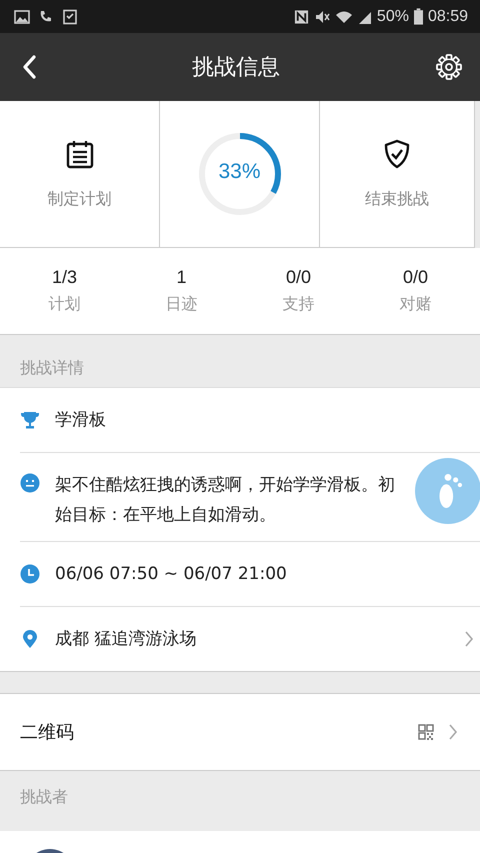  What do you see at coordinates (240, 732) in the screenshot?
I see `qr-code-row: 二维码` at bounding box center [240, 732].